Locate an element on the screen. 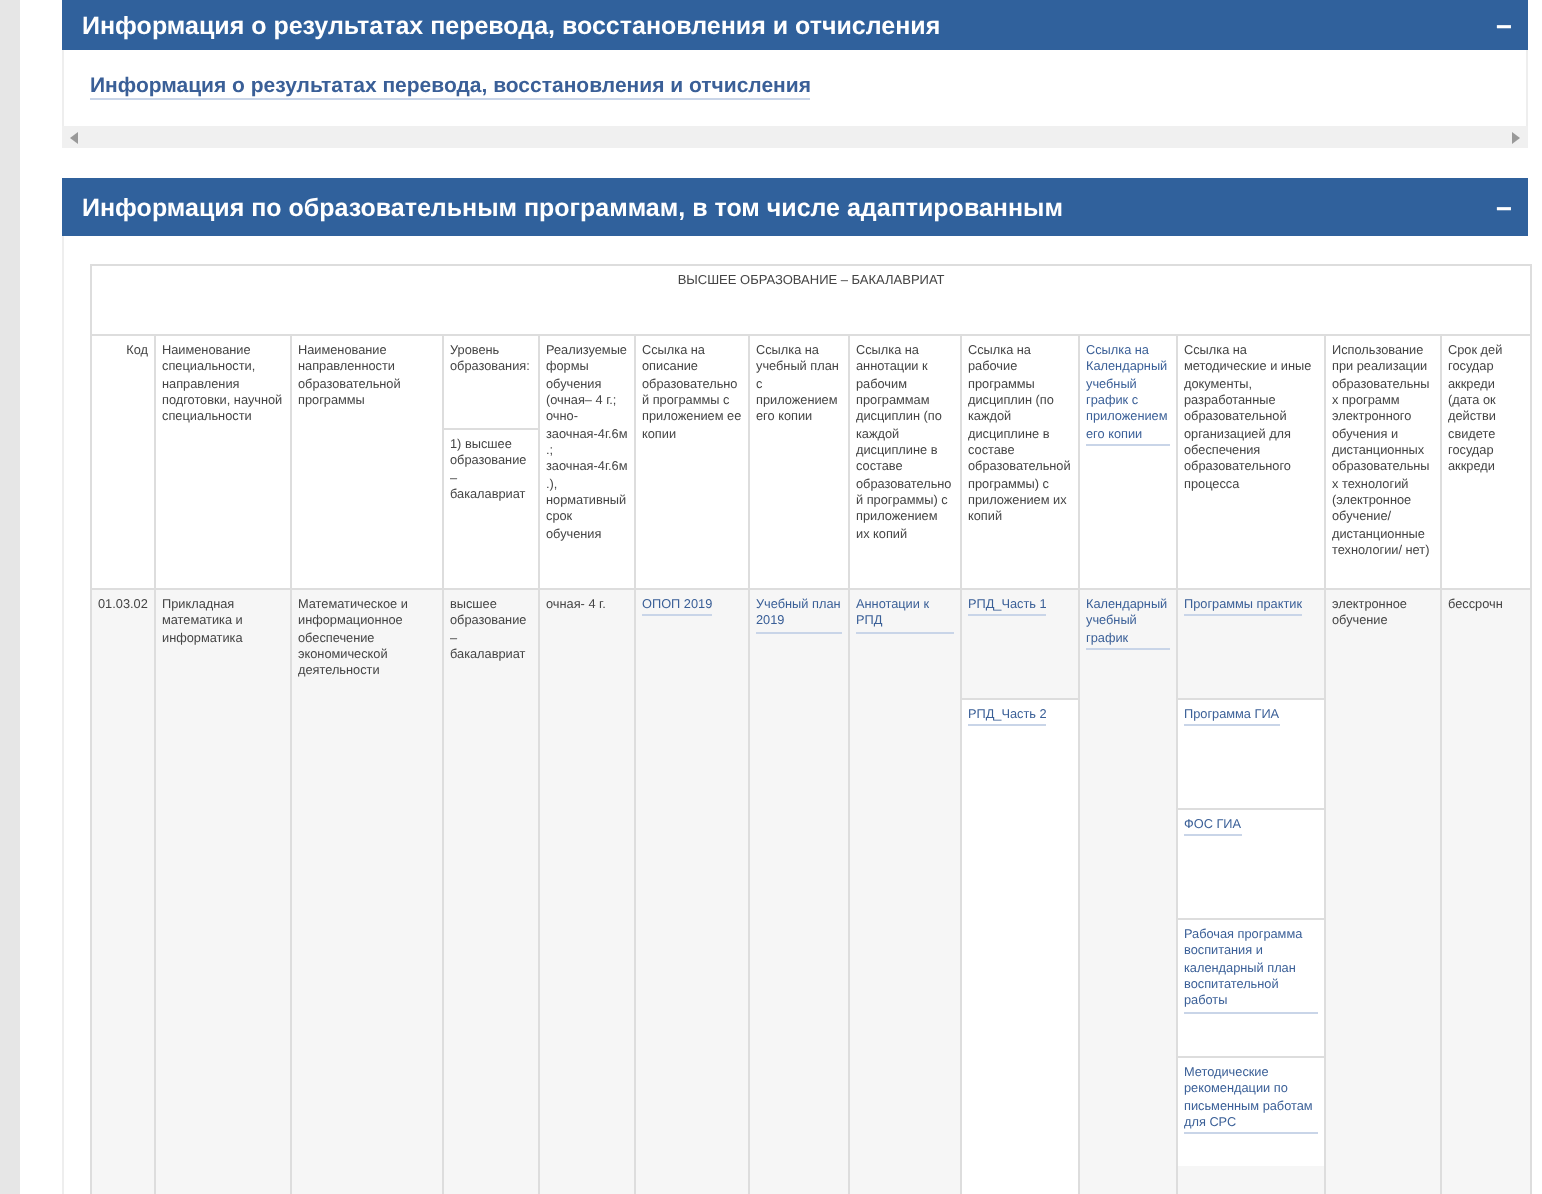 This screenshot has width=1542, height=1194. panel-title: Информация о результатах перевода, восстановления и отчисления is located at coordinates (511, 25).